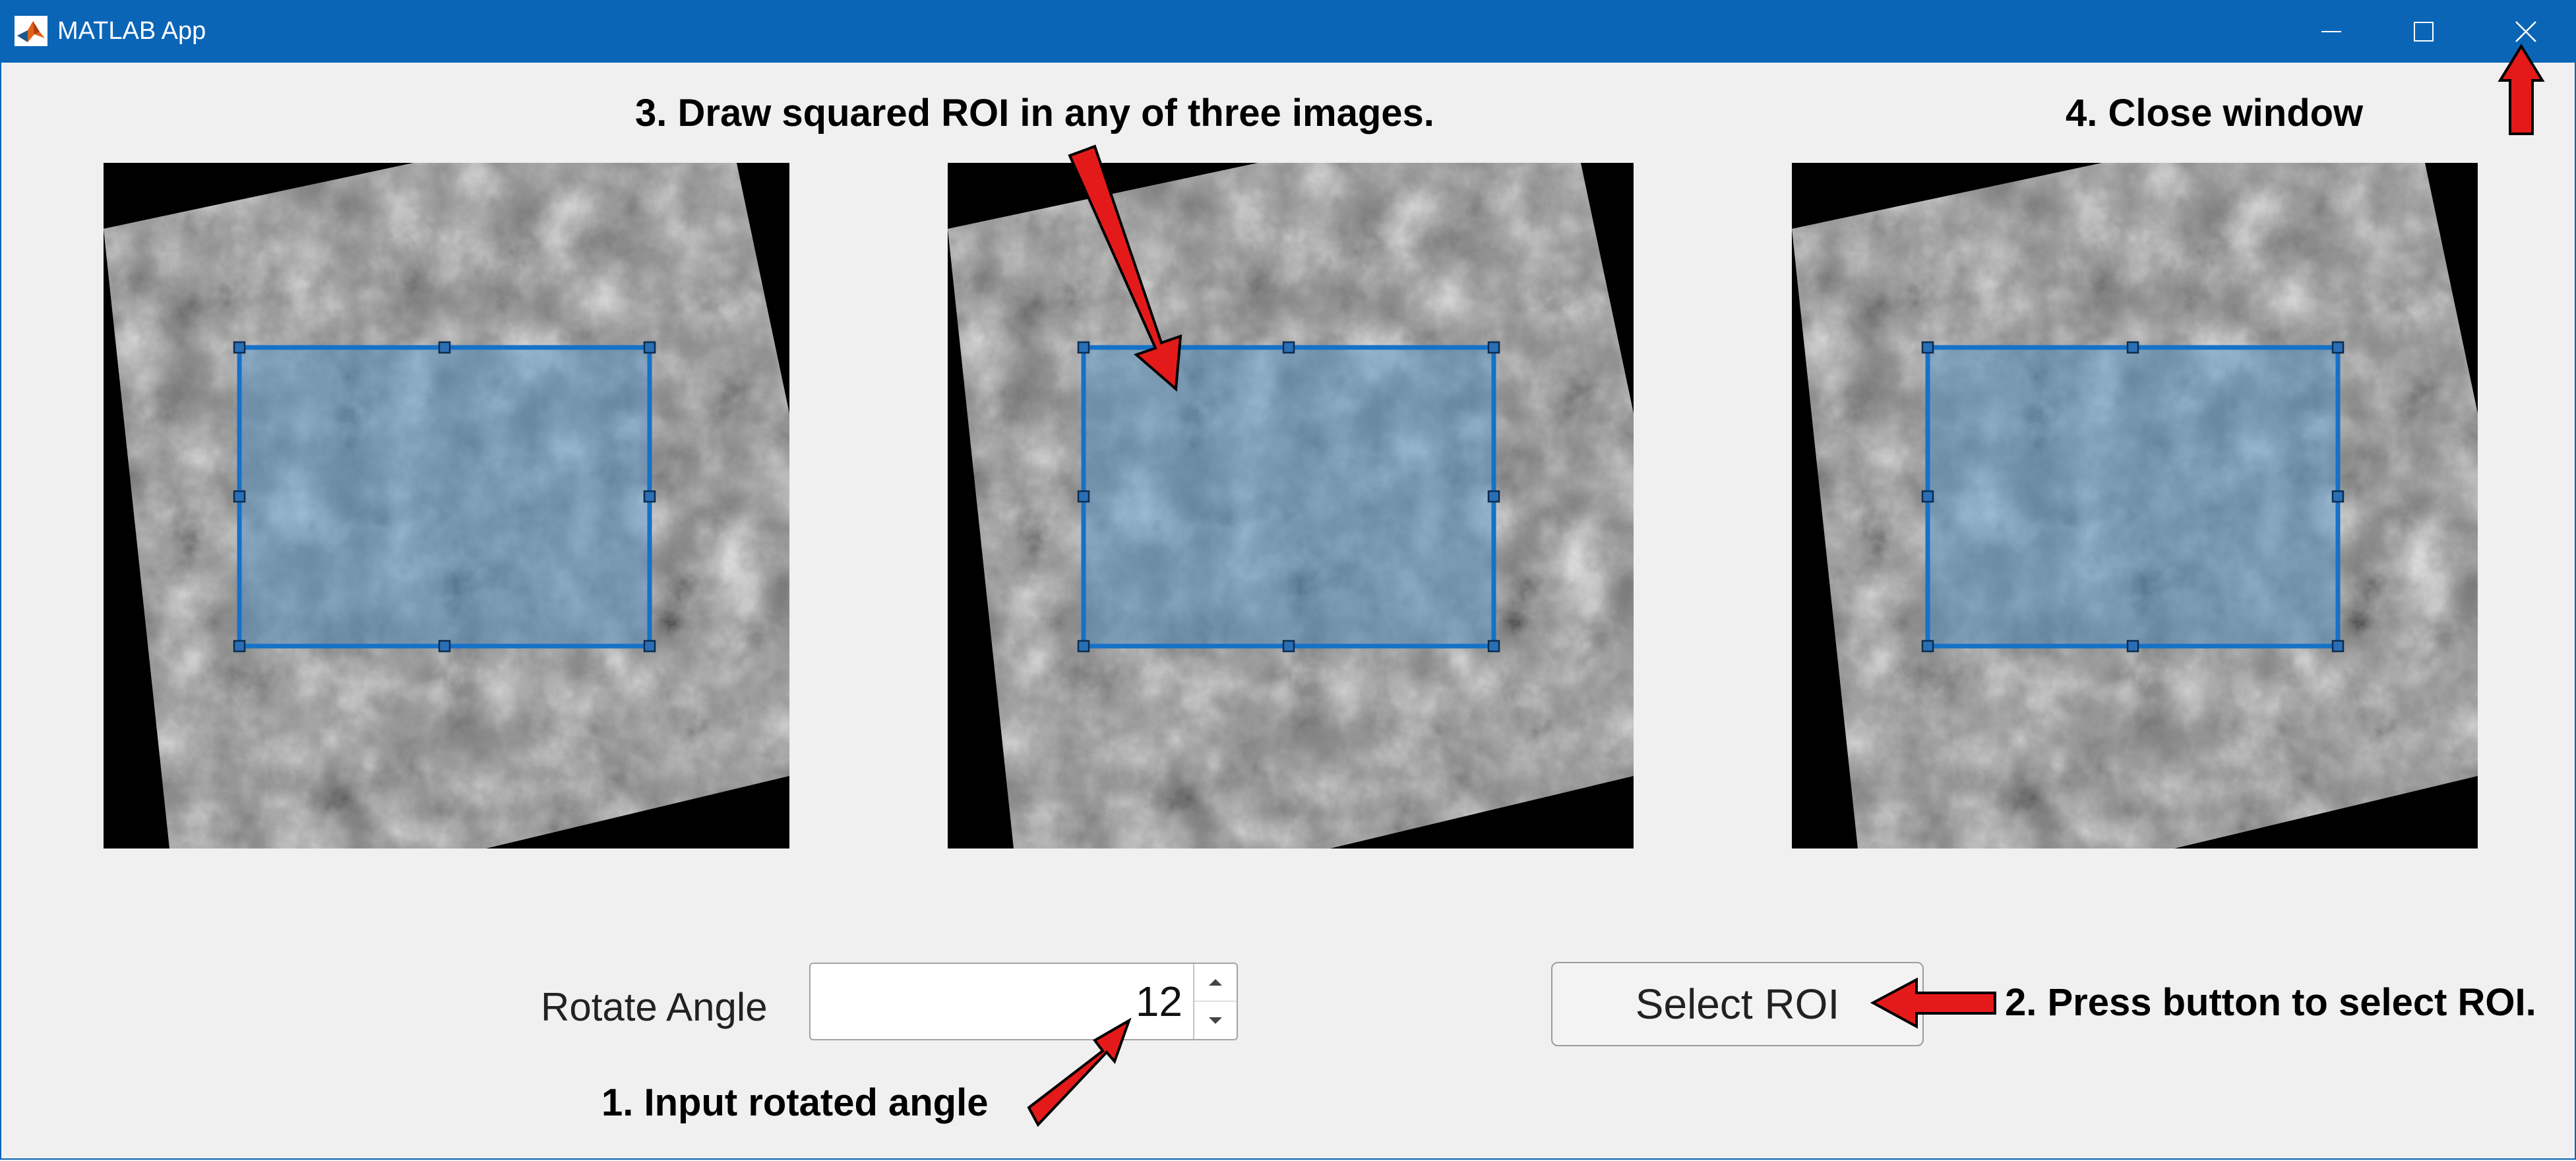 This screenshot has width=2576, height=1161. What do you see at coordinates (2215, 113) in the screenshot?
I see `annotation-step4: 4. Close window` at bounding box center [2215, 113].